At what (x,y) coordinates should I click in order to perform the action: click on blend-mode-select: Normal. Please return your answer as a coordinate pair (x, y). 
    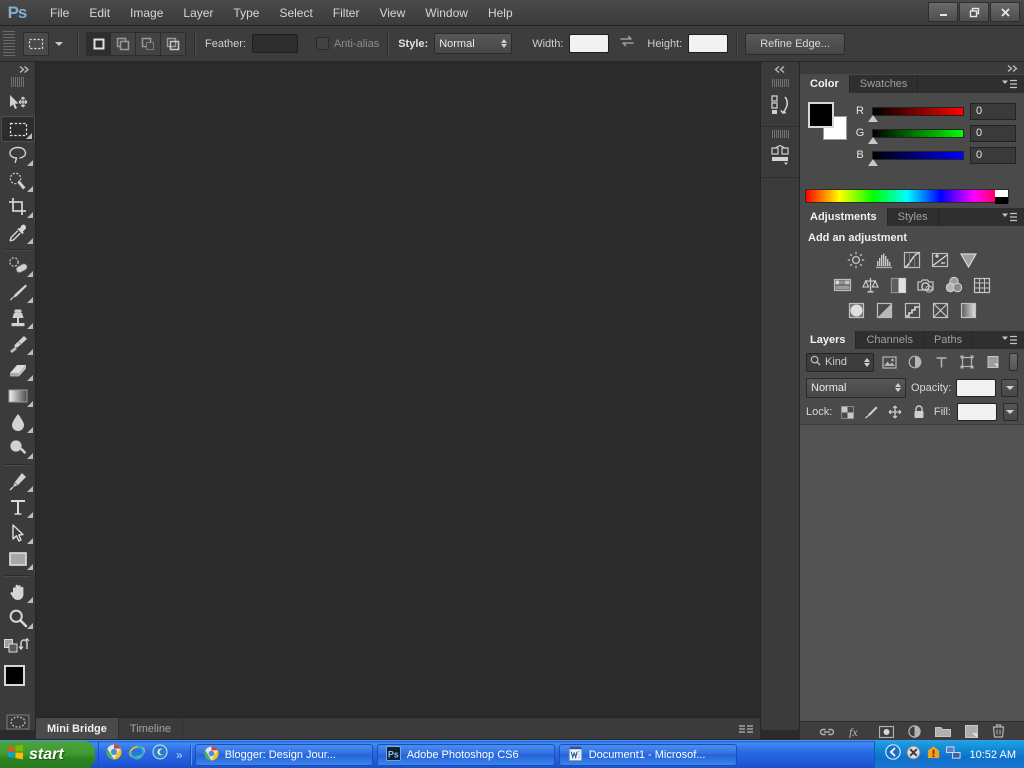
    Looking at the image, I should click on (856, 387).